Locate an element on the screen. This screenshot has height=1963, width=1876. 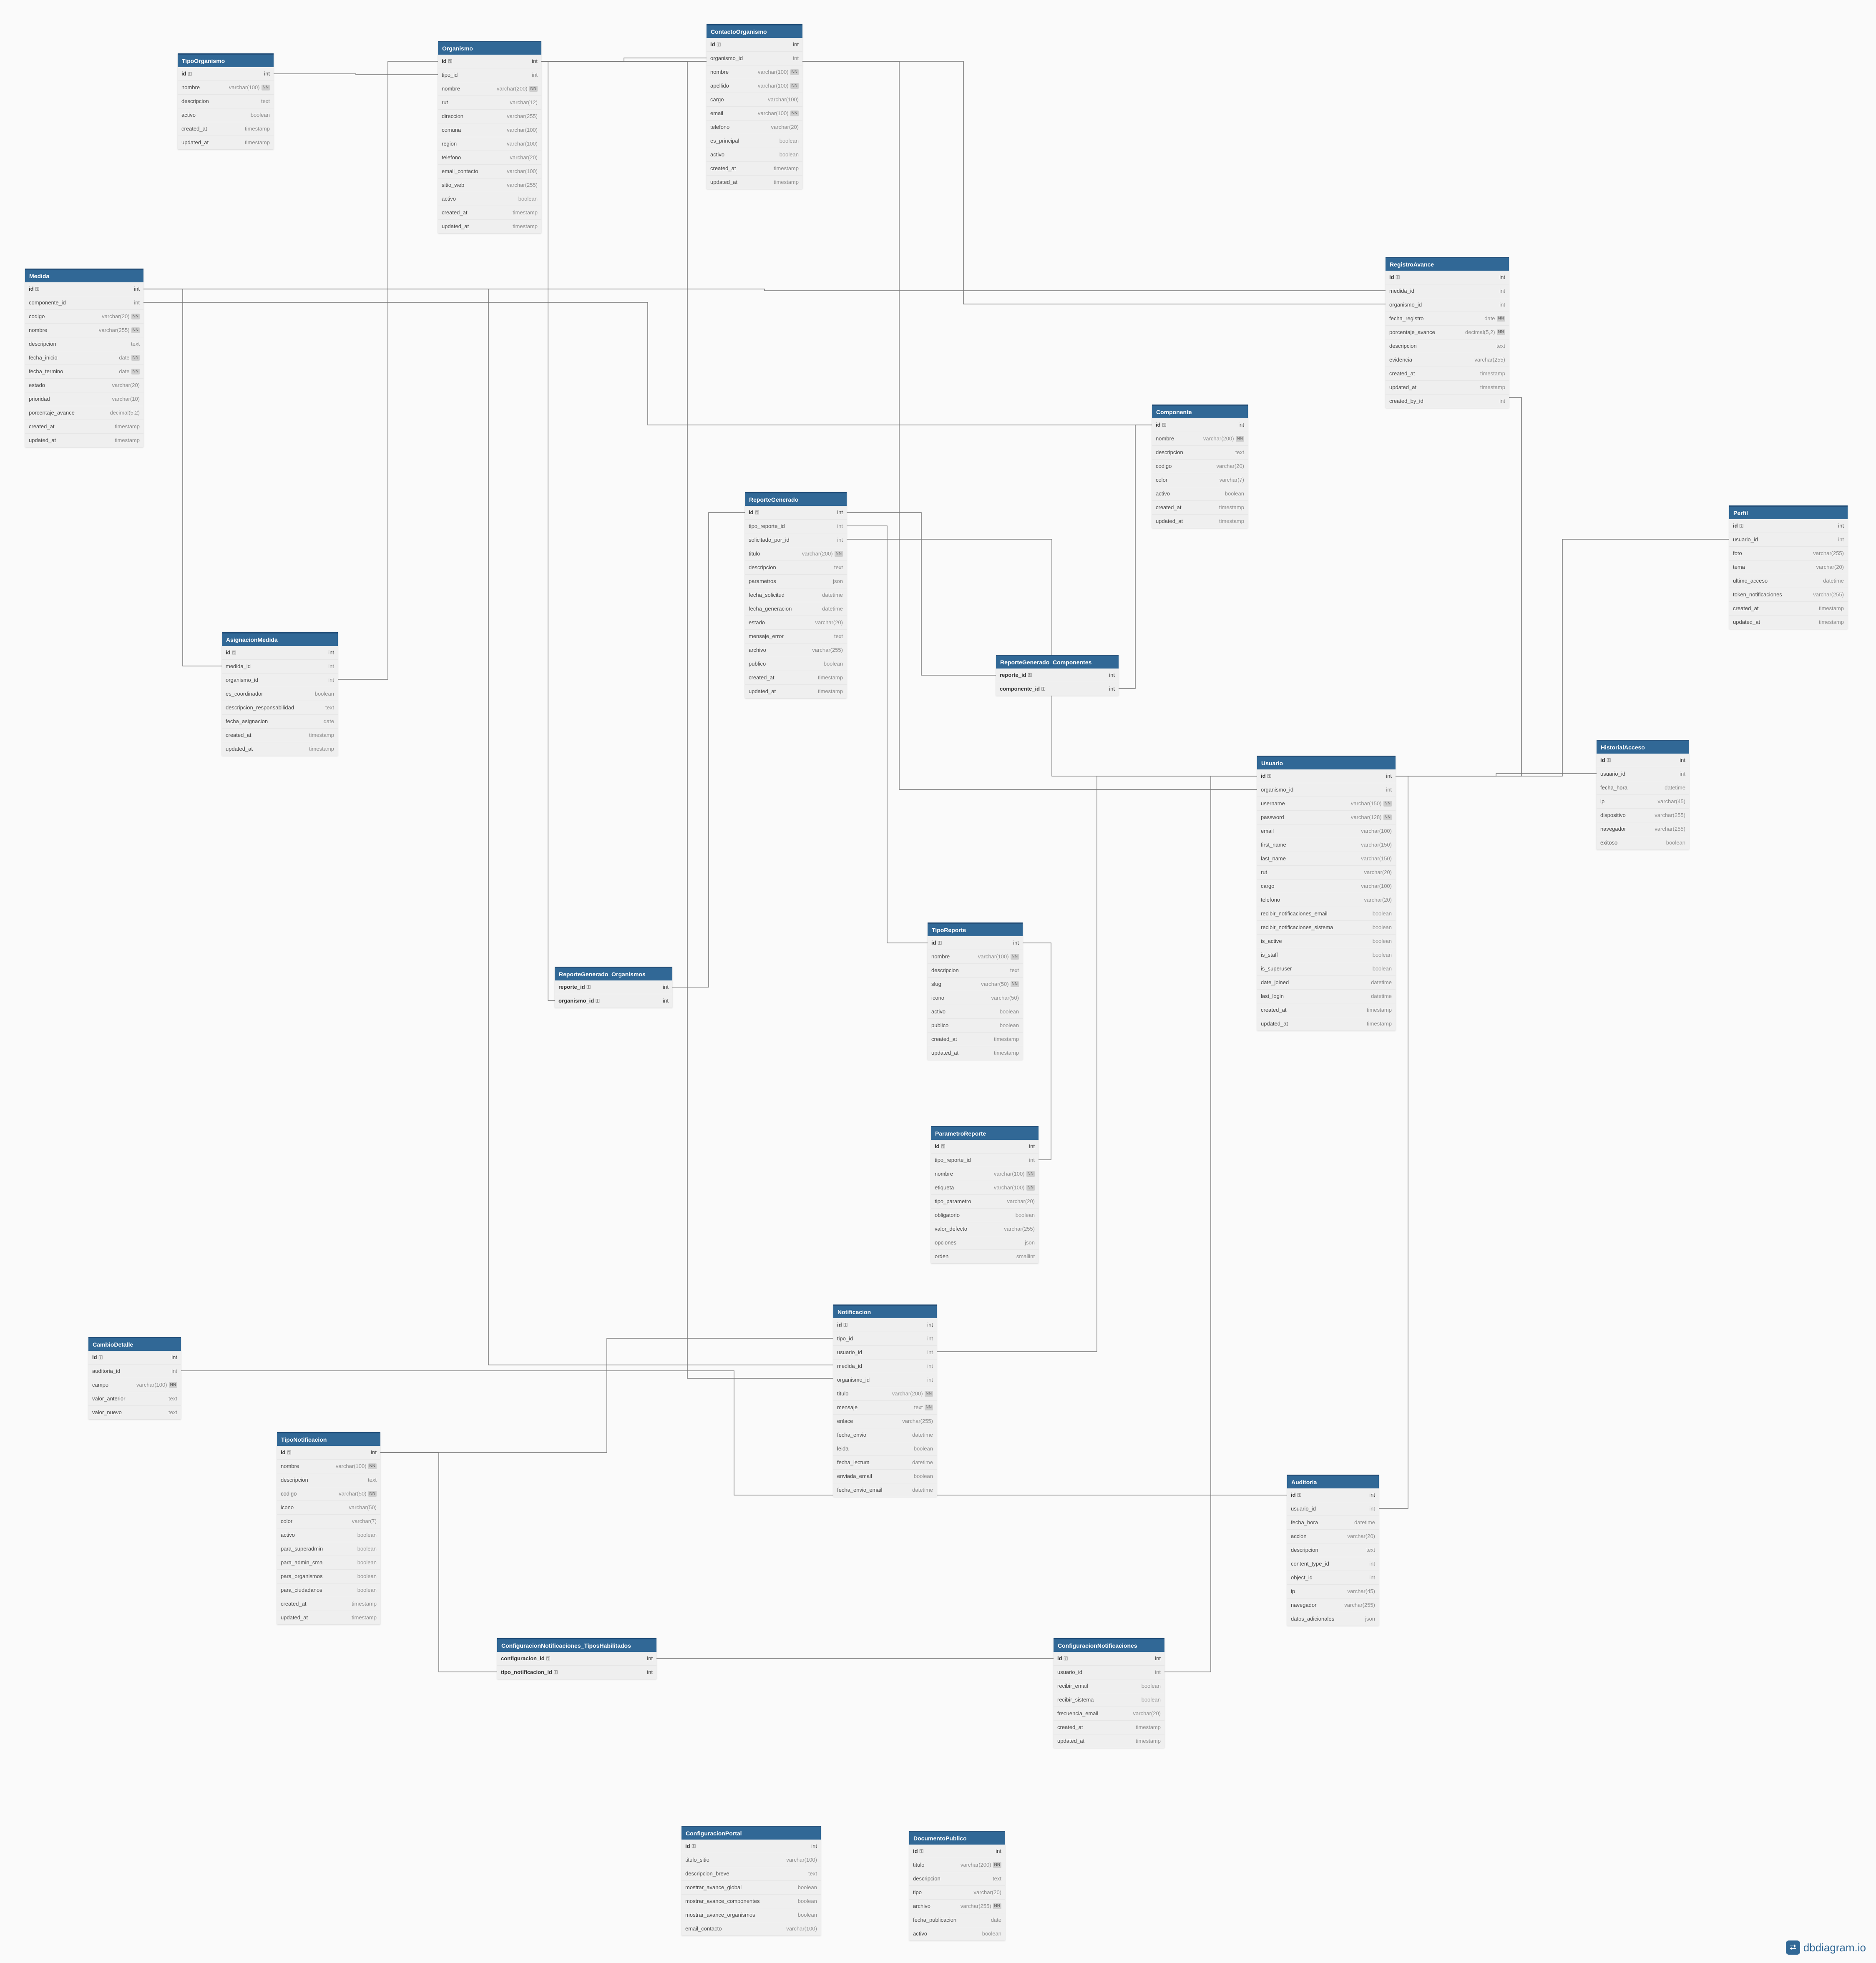
field-row: valor_defecto varchar(255) is located at coordinates (985, 1229).